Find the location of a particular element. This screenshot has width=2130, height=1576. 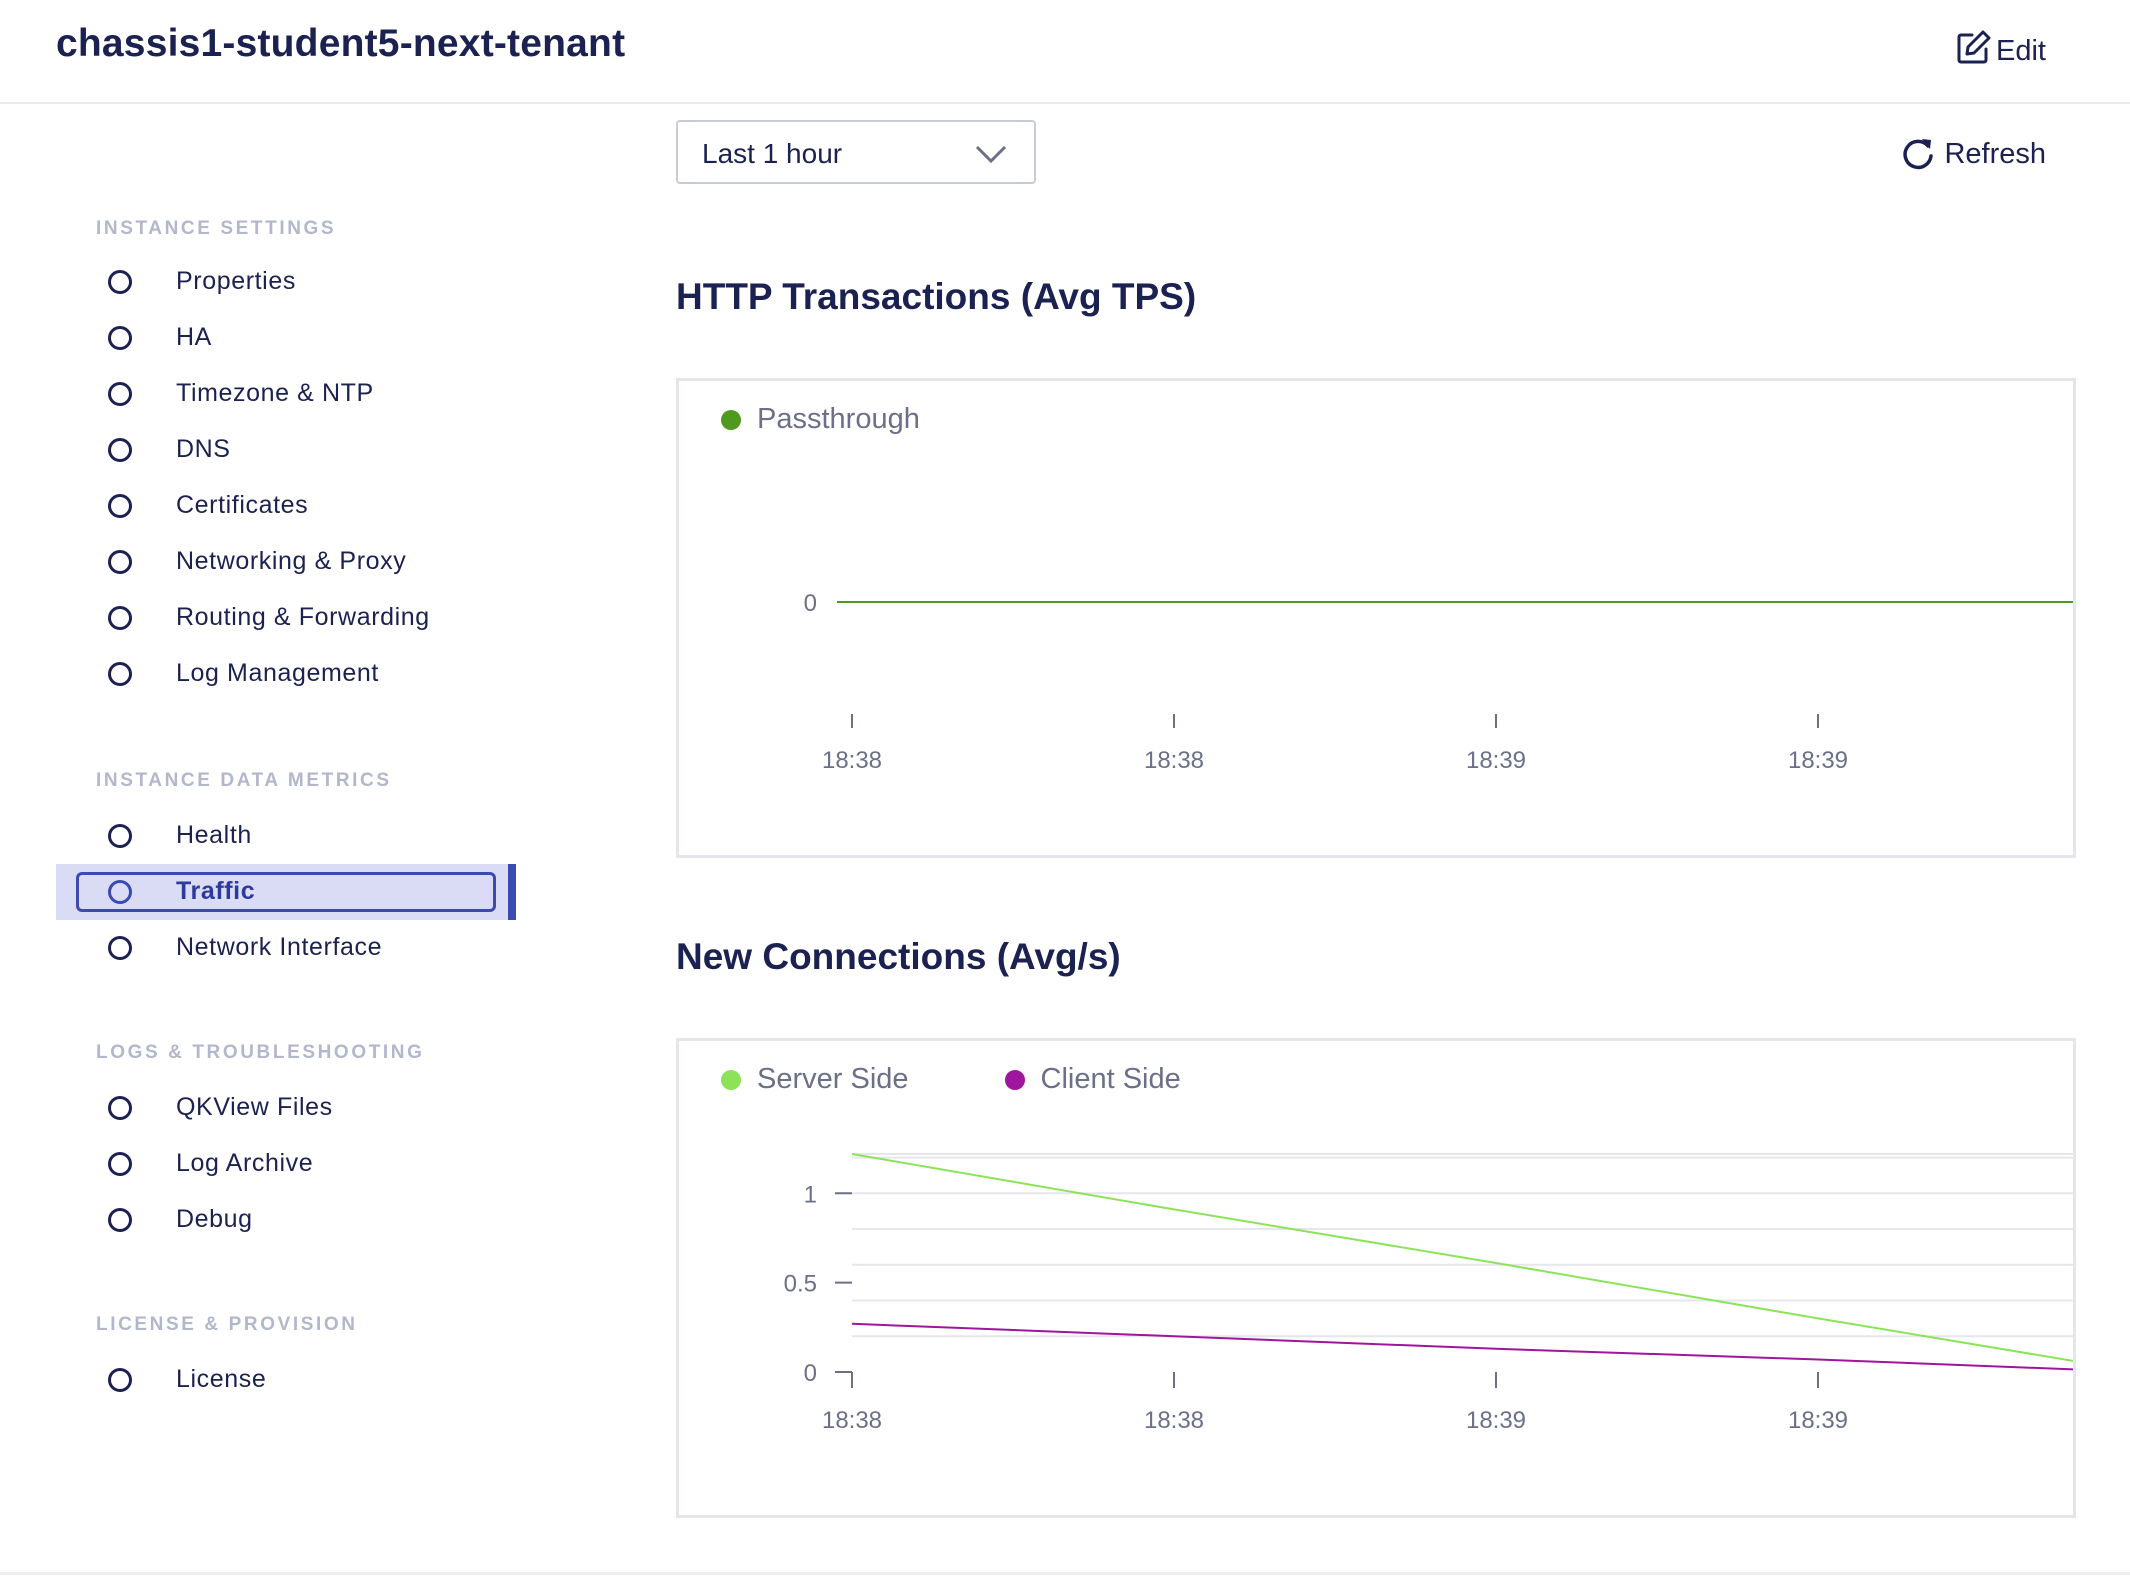

sidebar-item-health: Health is located at coordinates (286, 836).